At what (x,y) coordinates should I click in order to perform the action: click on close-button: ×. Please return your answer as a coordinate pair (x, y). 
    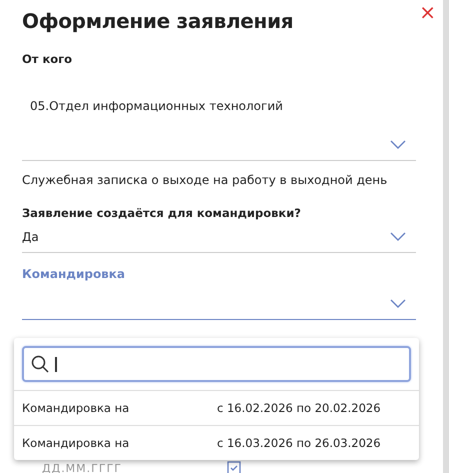
    Looking at the image, I should click on (427, 12).